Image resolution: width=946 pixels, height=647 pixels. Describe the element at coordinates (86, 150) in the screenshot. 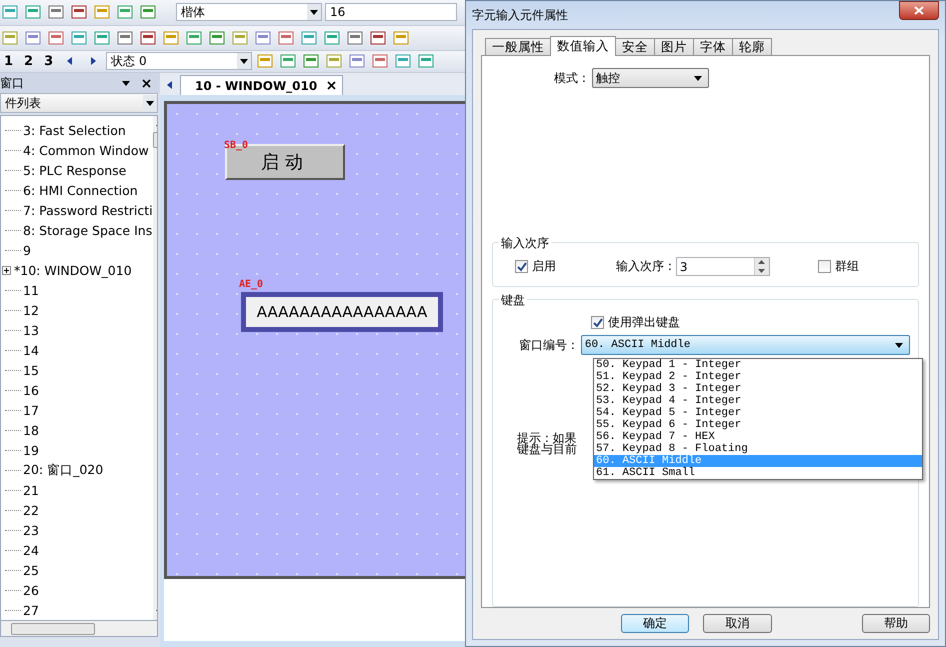

I see `tree-item: 4: Common Window` at that location.